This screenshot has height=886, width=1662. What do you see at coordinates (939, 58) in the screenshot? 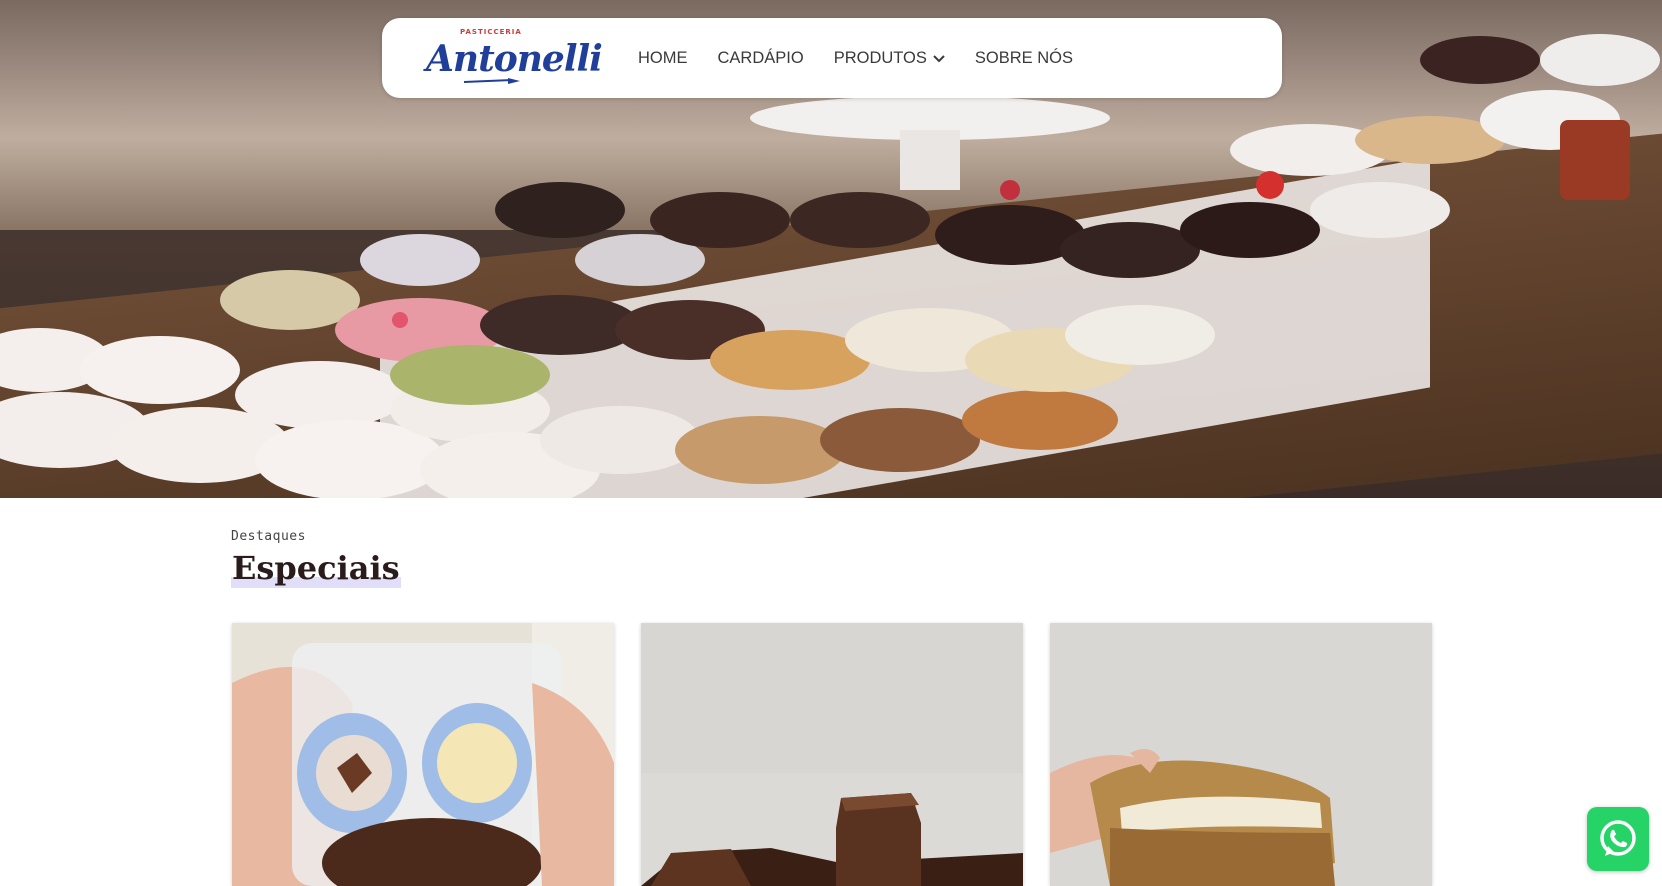
I see `chevron-down-icon` at bounding box center [939, 58].